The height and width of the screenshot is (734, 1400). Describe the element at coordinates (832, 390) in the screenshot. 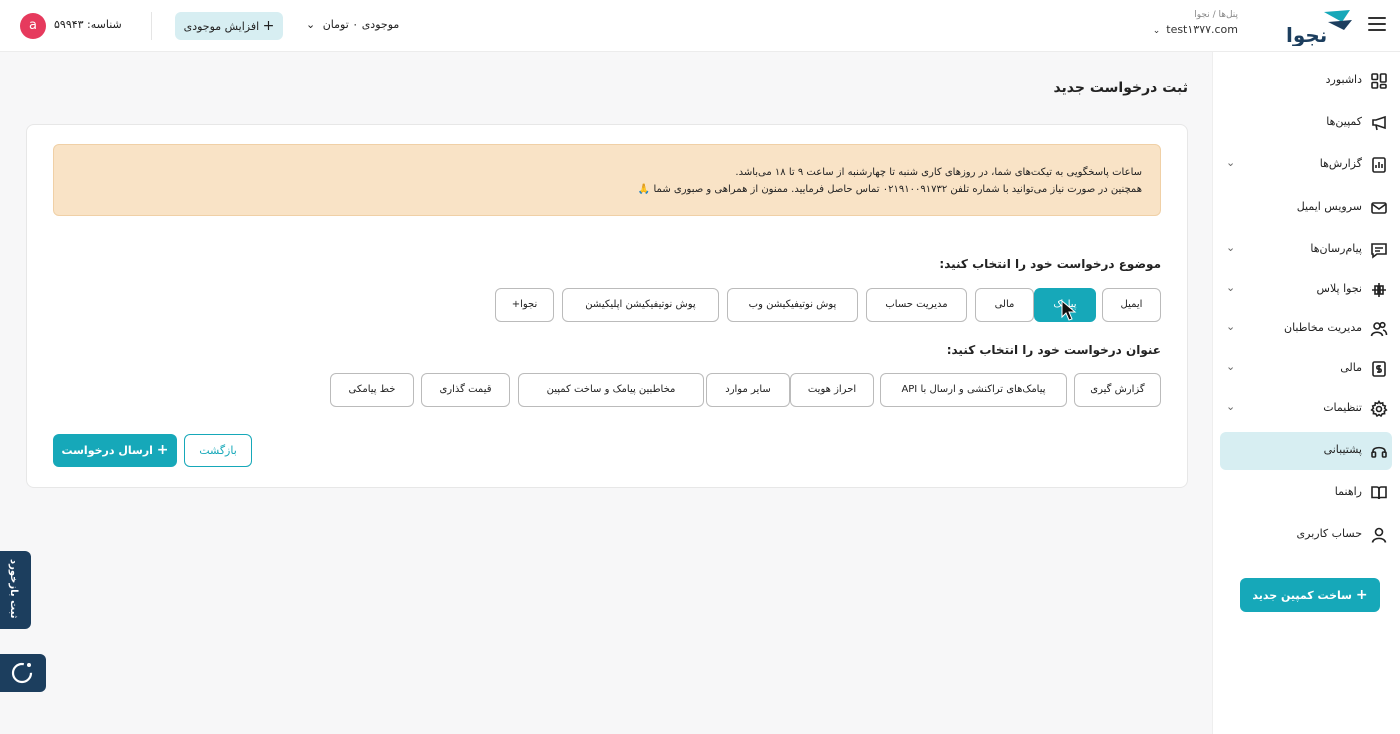

I see `title-option: احراز هویت` at that location.